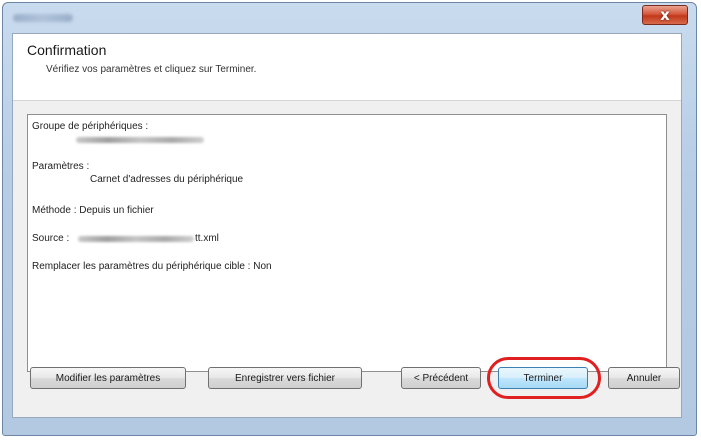  Describe the element at coordinates (61, 166) in the screenshot. I see `settings-label: Paramètres :` at that location.